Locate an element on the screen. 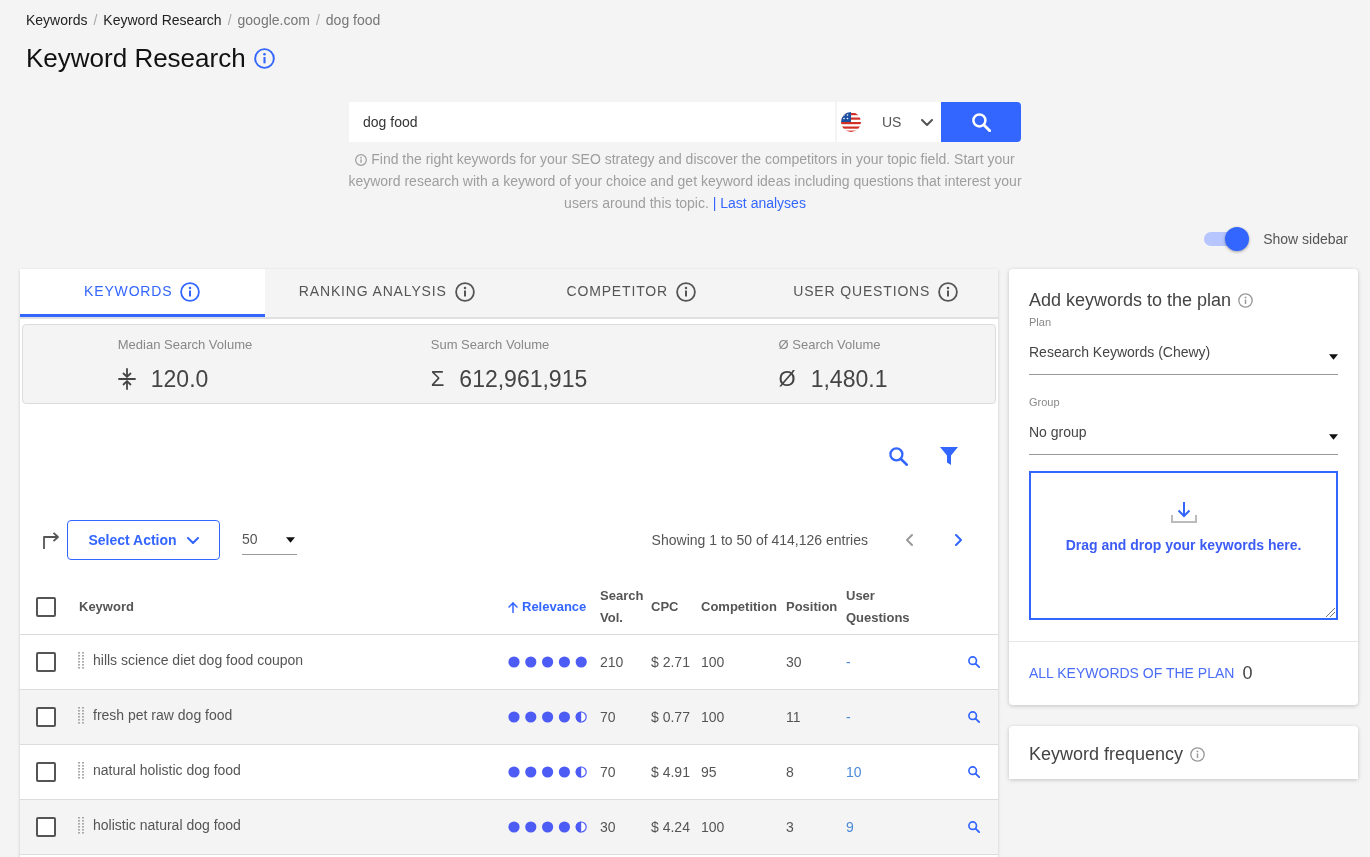 This screenshot has height=857, width=1370. stat-label: Sum Search Volume is located at coordinates (490, 345).